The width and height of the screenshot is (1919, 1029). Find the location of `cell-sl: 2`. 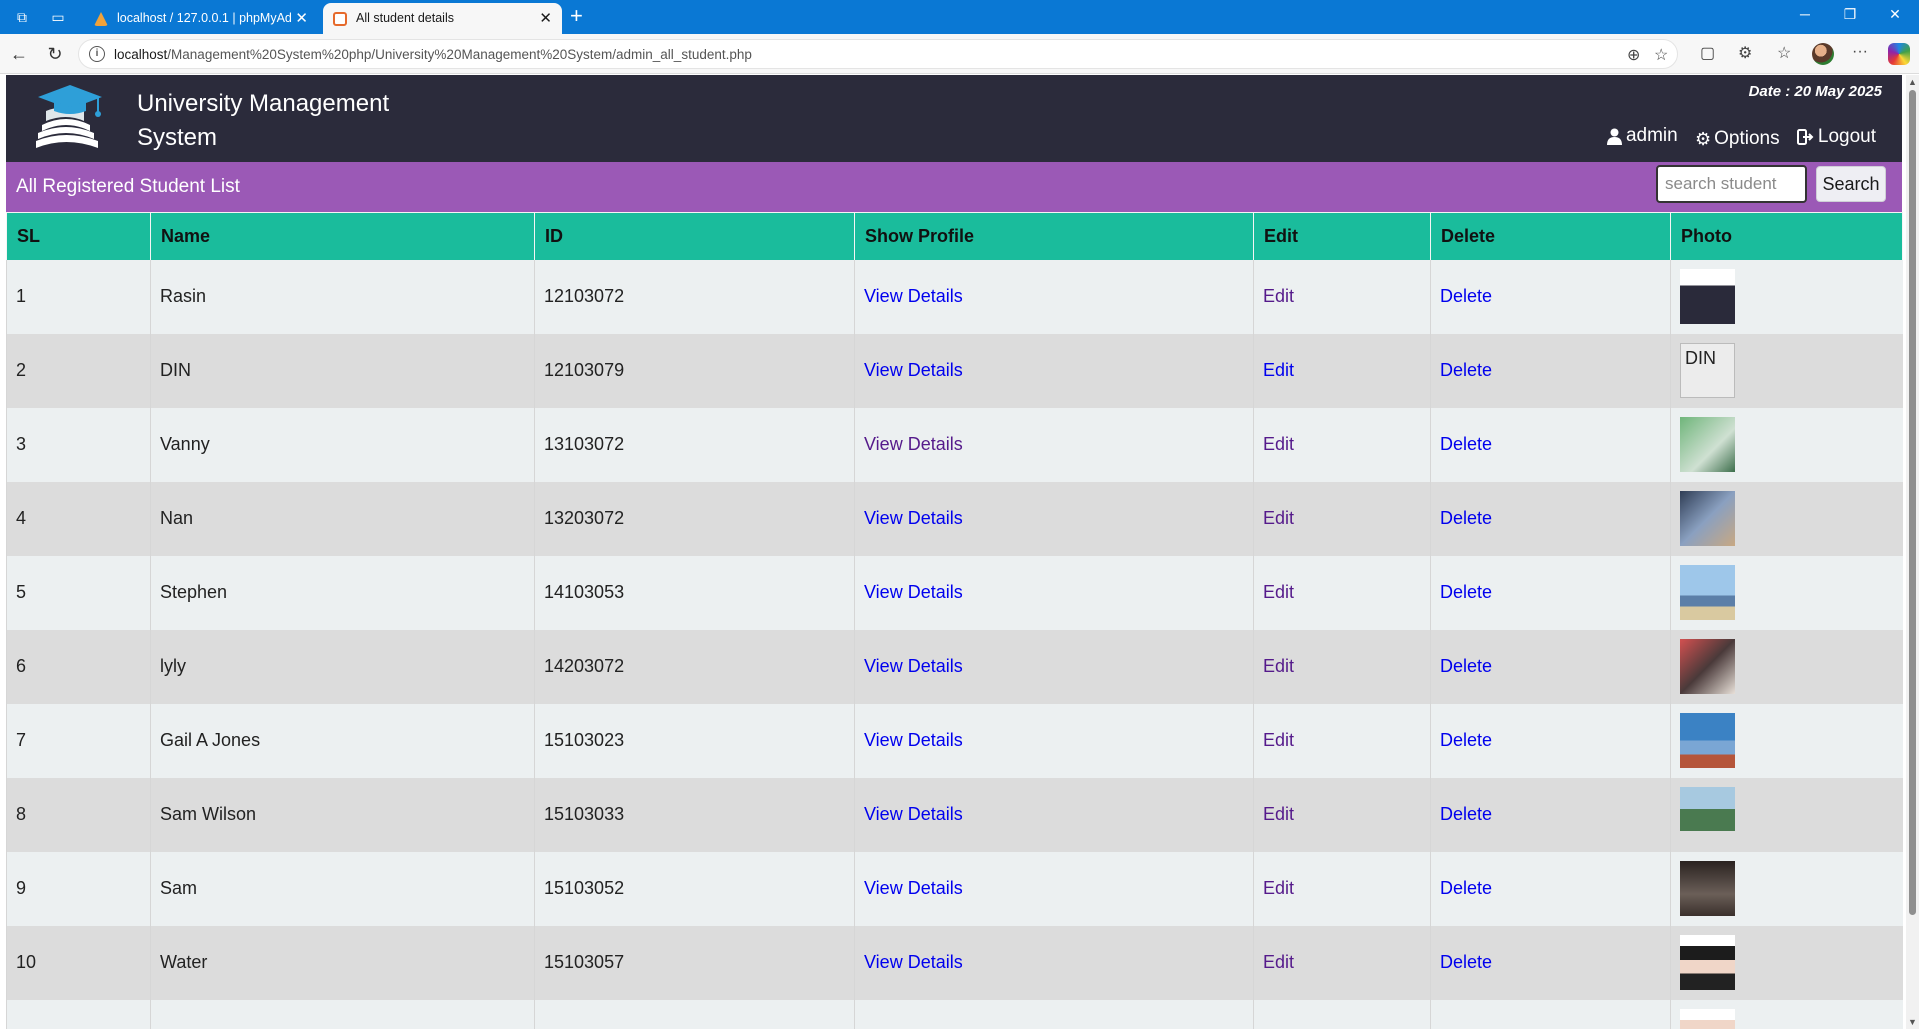

cell-sl: 2 is located at coordinates (78, 370).